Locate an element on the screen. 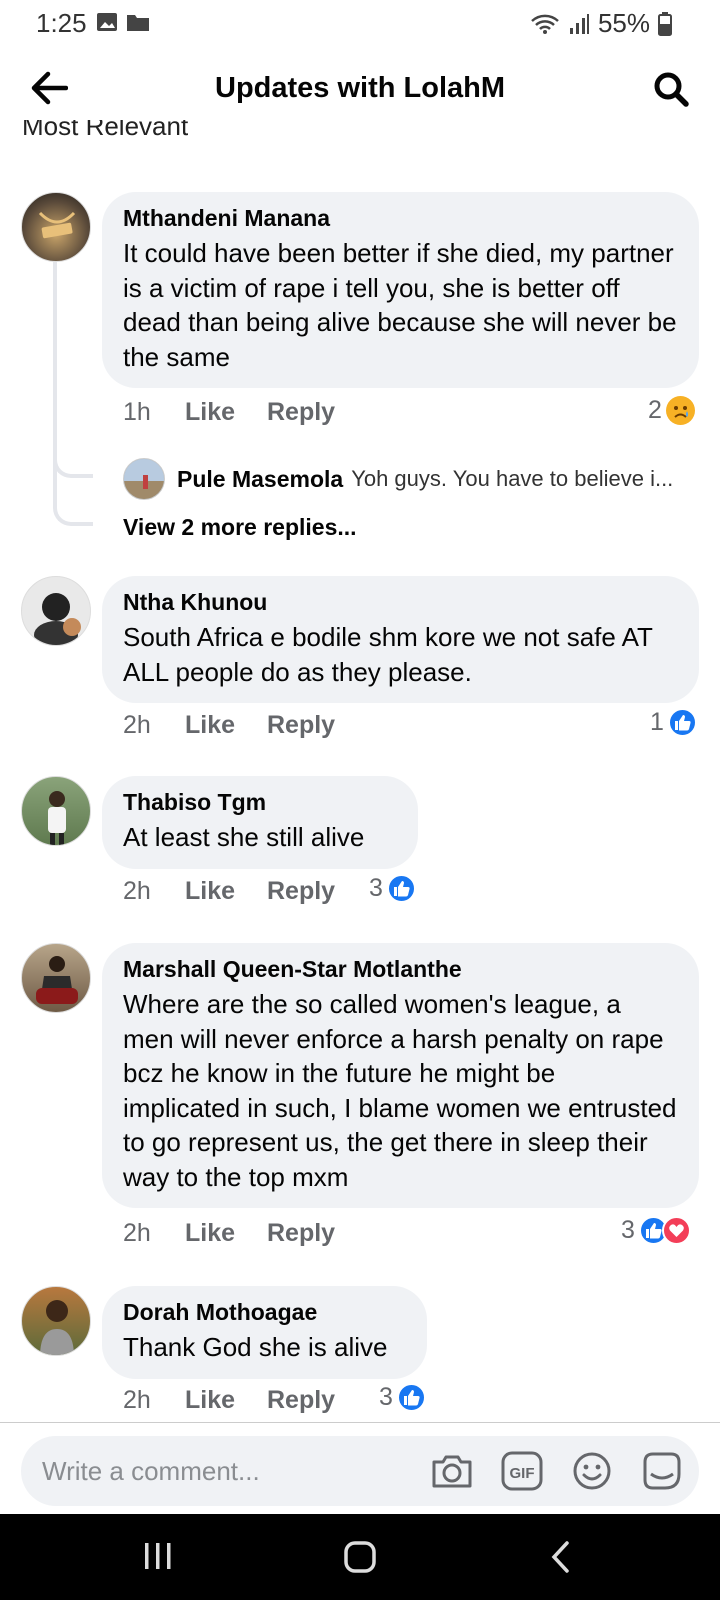  composer-icons: GIF is located at coordinates (557, 1471).